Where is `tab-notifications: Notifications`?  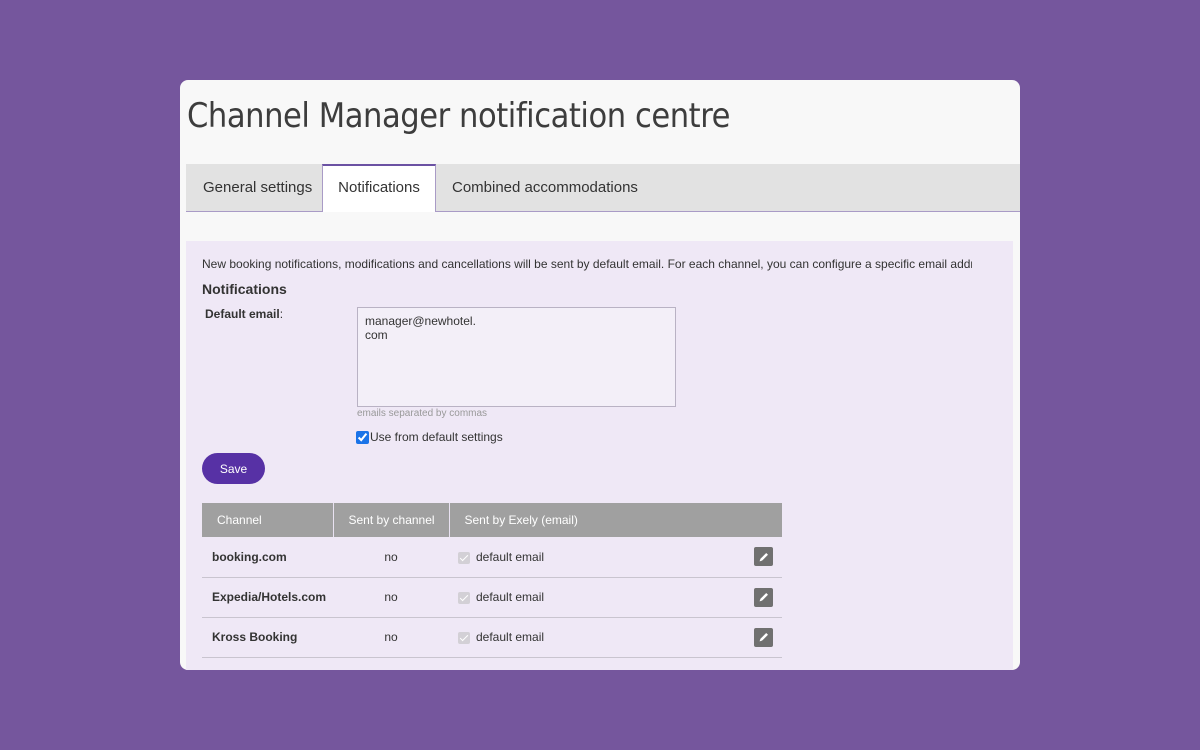 tab-notifications: Notifications is located at coordinates (379, 188).